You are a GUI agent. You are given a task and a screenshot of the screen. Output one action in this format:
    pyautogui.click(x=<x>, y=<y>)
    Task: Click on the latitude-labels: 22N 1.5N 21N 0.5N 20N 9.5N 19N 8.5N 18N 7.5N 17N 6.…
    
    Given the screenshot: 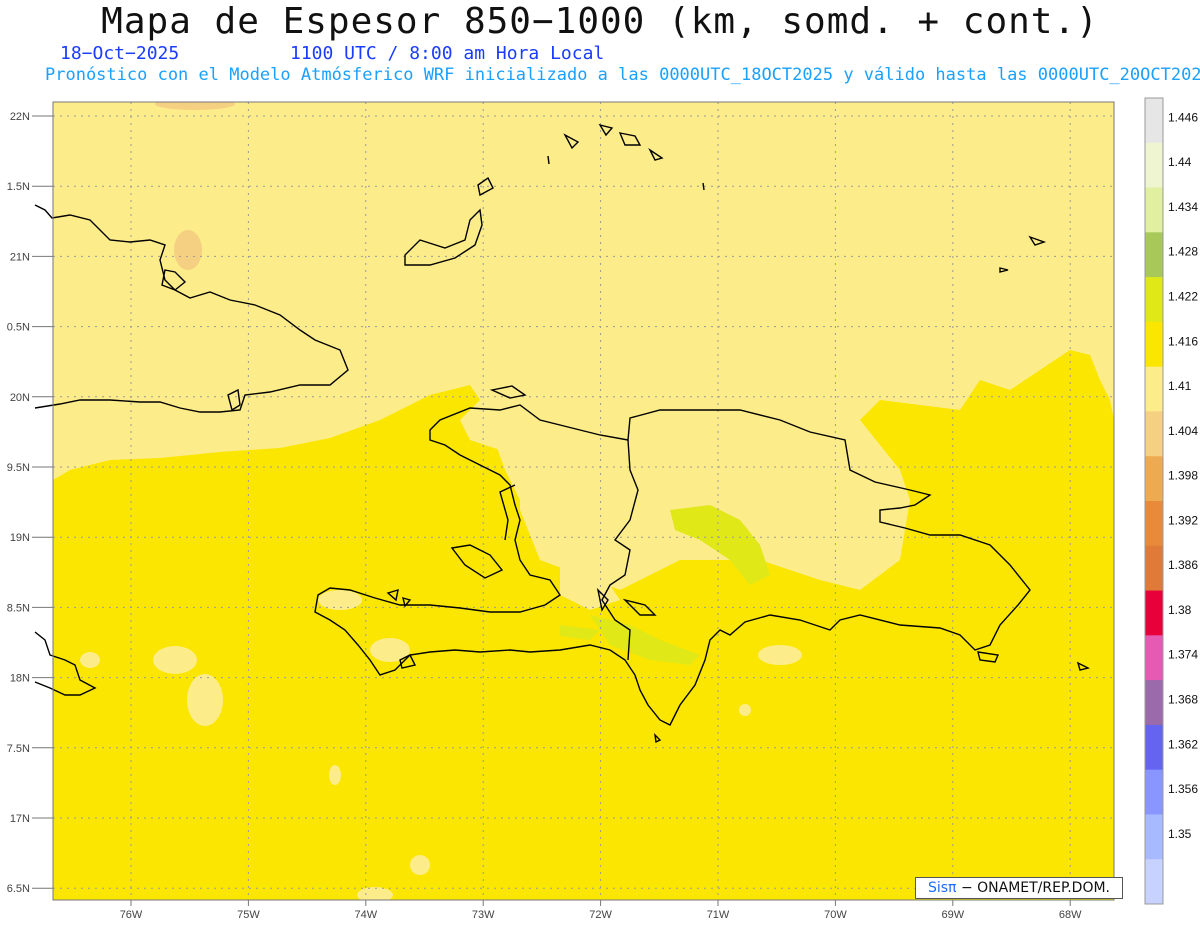 What is the action you would take?
    pyautogui.click(x=30, y=503)
    